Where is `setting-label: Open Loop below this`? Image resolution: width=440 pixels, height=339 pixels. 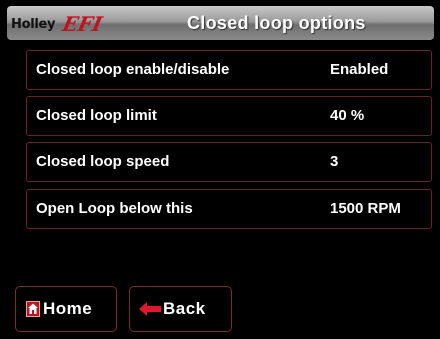 setting-label: Open Loop below this is located at coordinates (114, 208).